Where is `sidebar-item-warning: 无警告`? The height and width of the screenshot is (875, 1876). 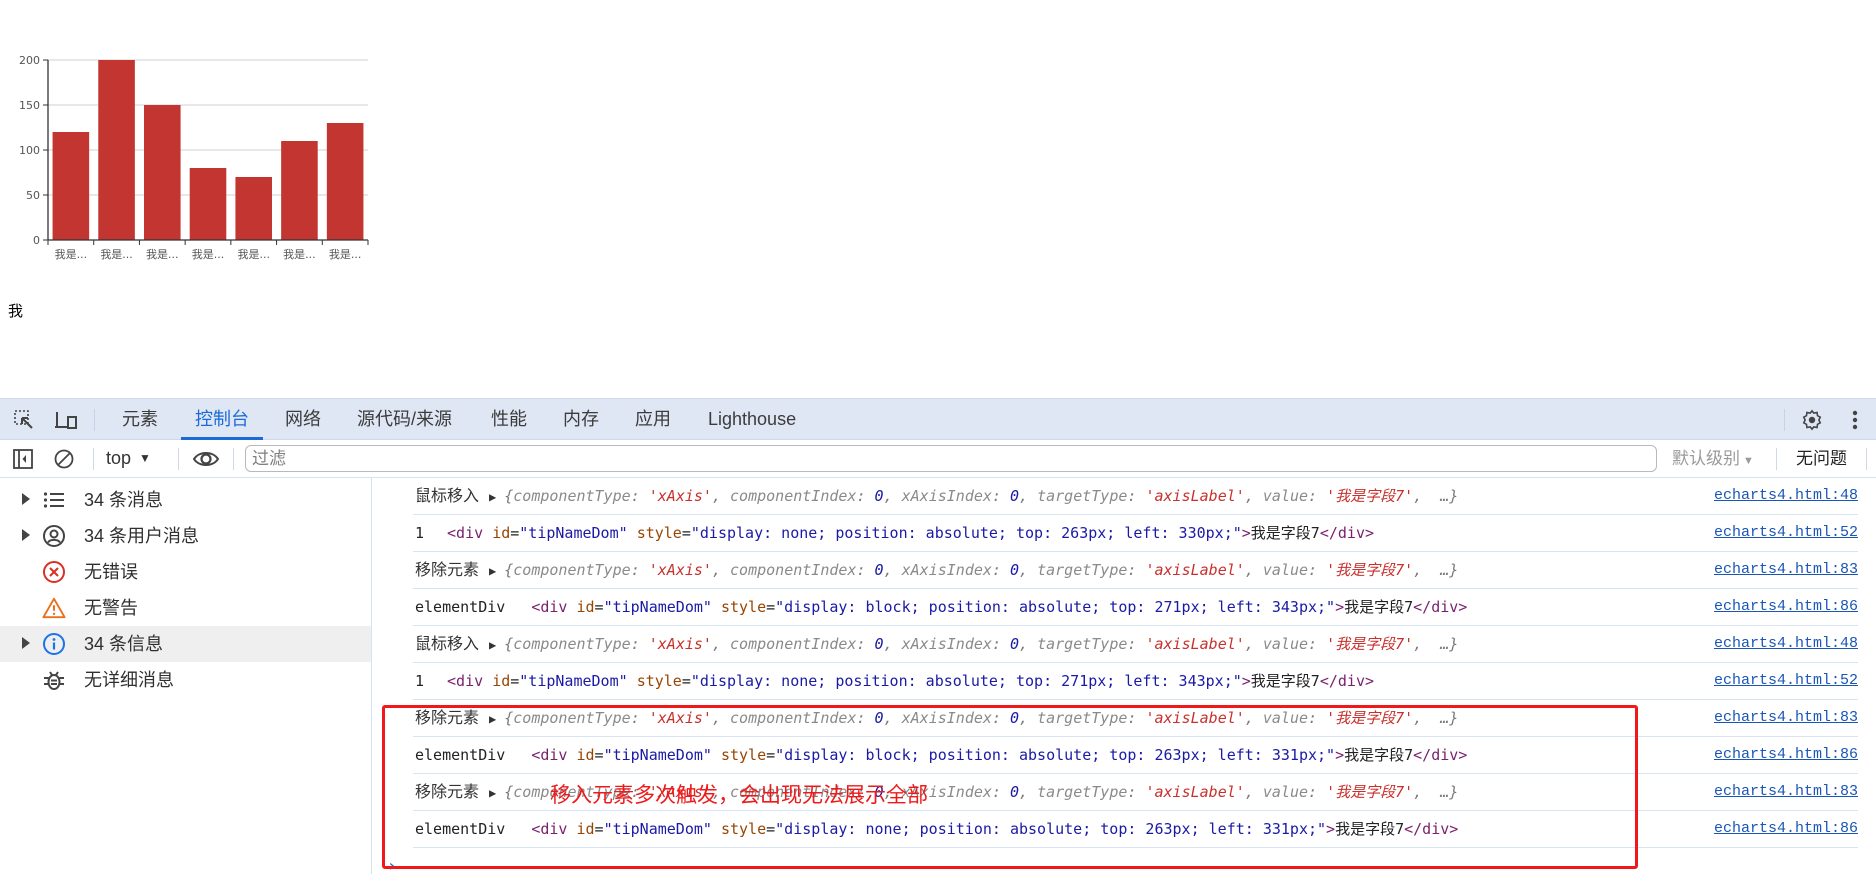 sidebar-item-warning: 无警告 is located at coordinates (185, 608).